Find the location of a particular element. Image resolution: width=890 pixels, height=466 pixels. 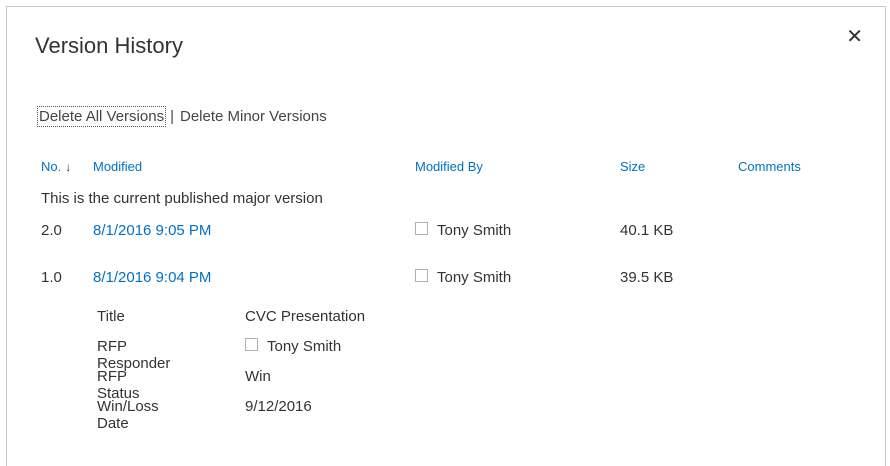

column-header-size: Size is located at coordinates (632, 166).